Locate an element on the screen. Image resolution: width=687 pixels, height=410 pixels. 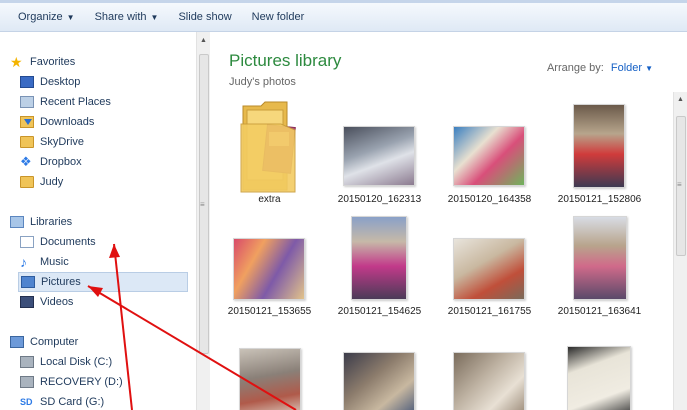
photo-name: 20150121_161755 is located at coordinates (489, 311).